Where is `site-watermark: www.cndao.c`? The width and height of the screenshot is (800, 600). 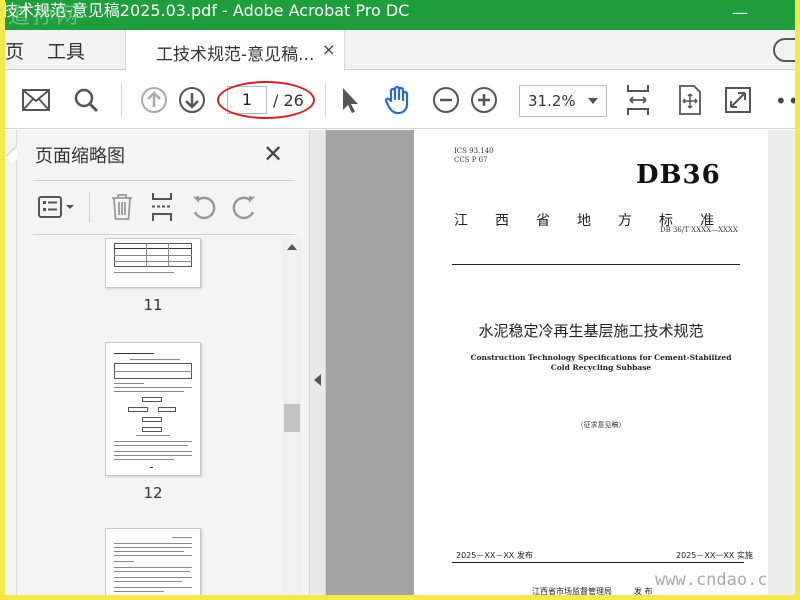
site-watermark: www.cndao.c is located at coordinates (711, 580).